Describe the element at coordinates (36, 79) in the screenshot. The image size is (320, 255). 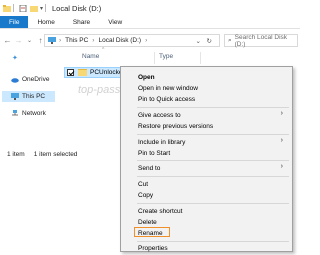
I see `nav-item-label: OneDrive` at that location.